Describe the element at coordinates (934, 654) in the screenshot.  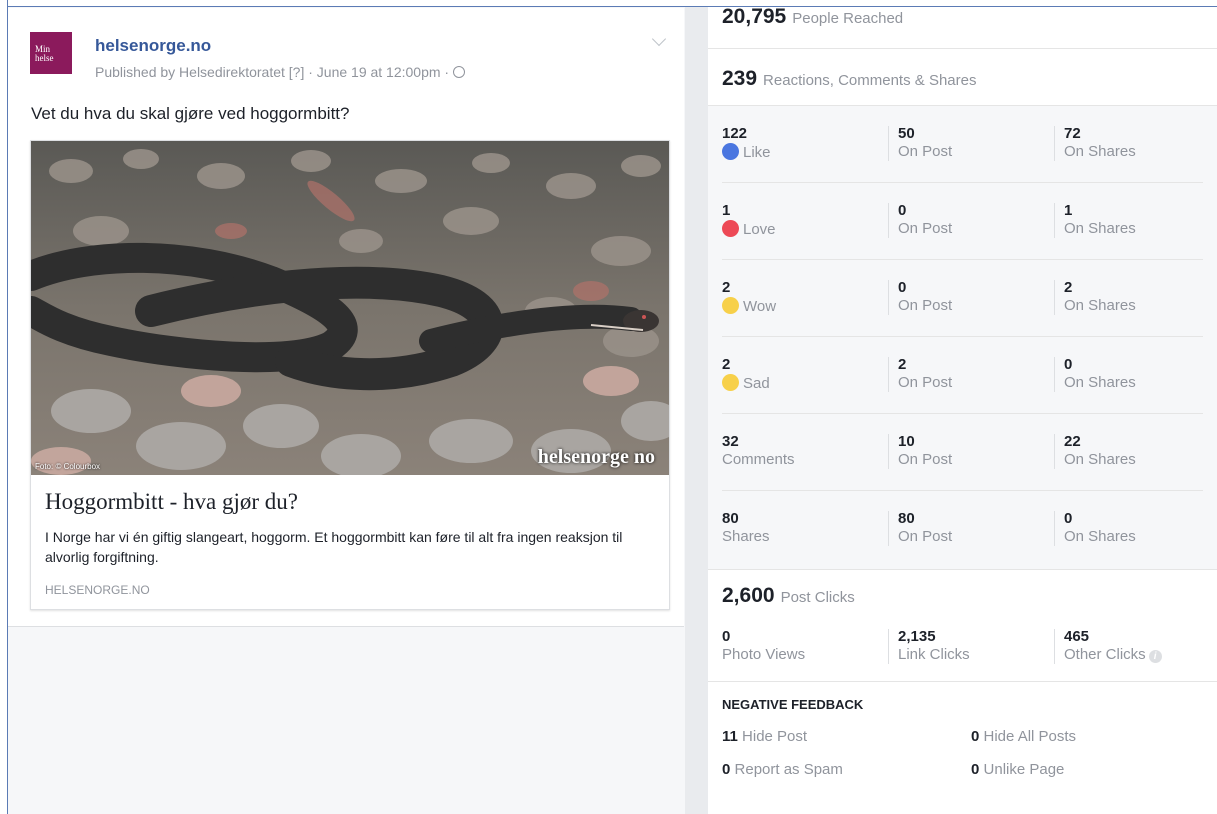
I see `link-clicks-label: Link Clicks` at that location.